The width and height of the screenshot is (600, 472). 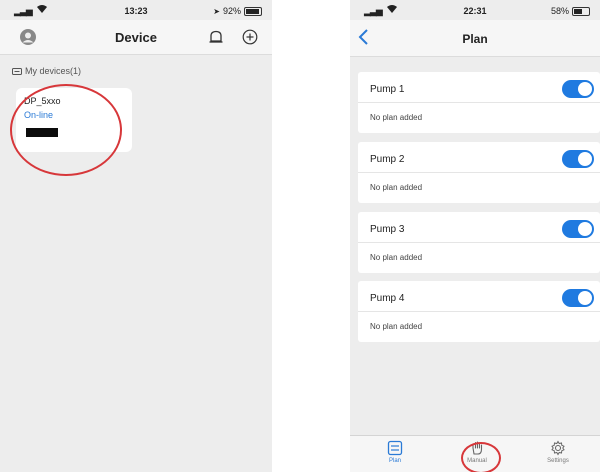 I want to click on tab-plan: Plan, so click(x=395, y=452).